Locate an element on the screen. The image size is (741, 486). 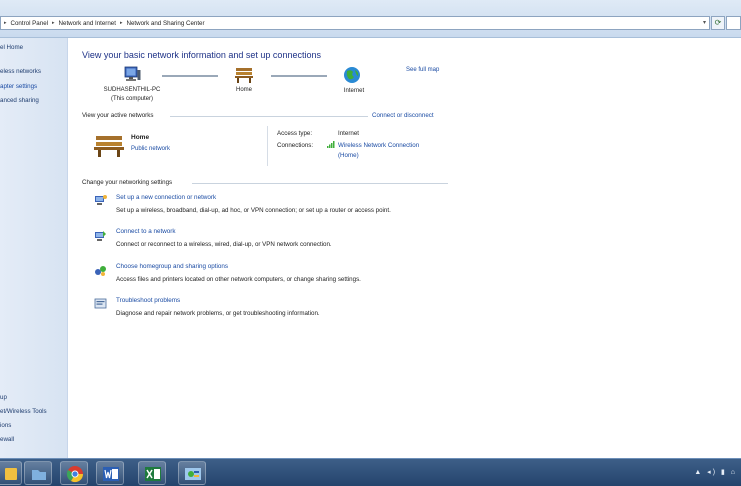
taskbar: ▲ ◂) ▮ ⌂ is located at coordinates (370, 472).